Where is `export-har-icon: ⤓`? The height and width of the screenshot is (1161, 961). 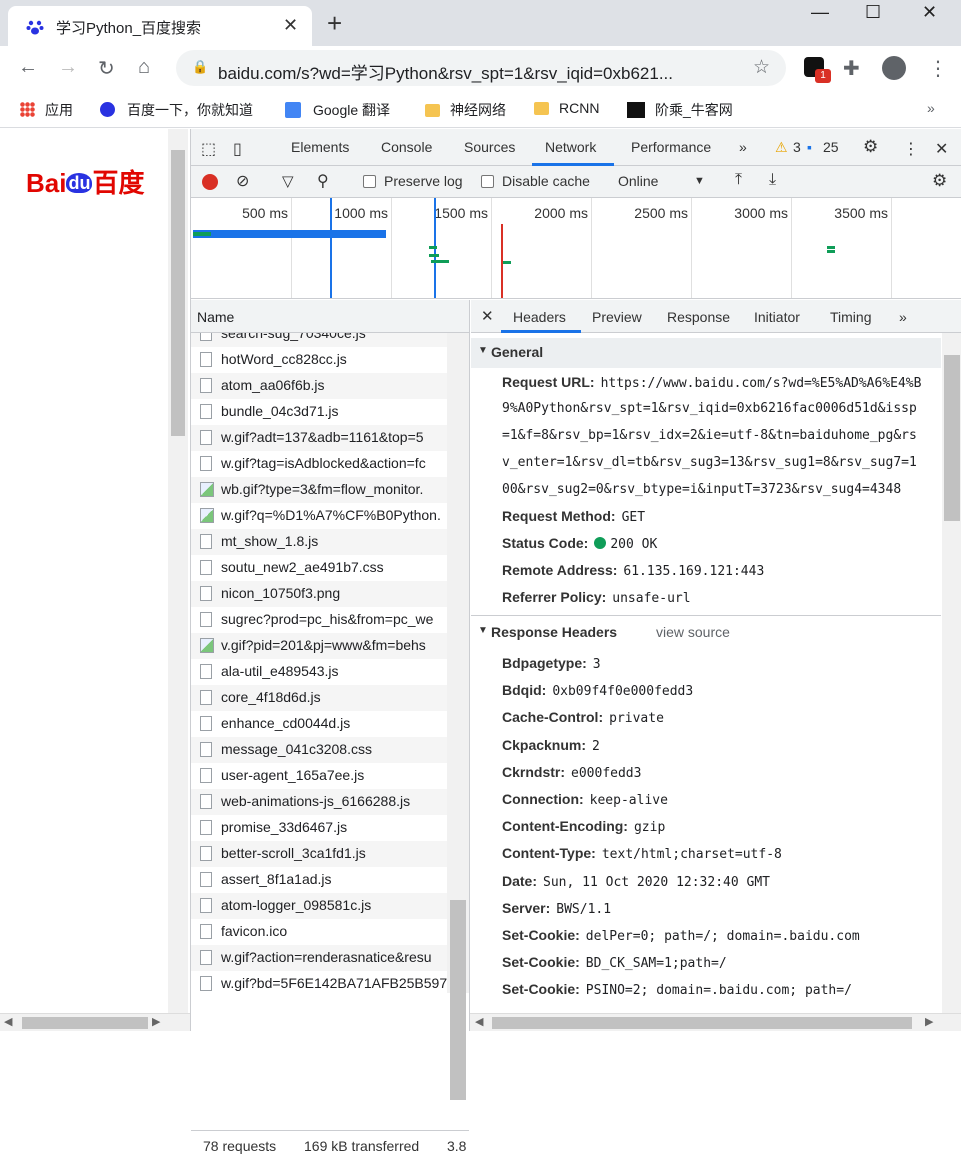
export-har-icon: ⤓ is located at coordinates (772, 180).